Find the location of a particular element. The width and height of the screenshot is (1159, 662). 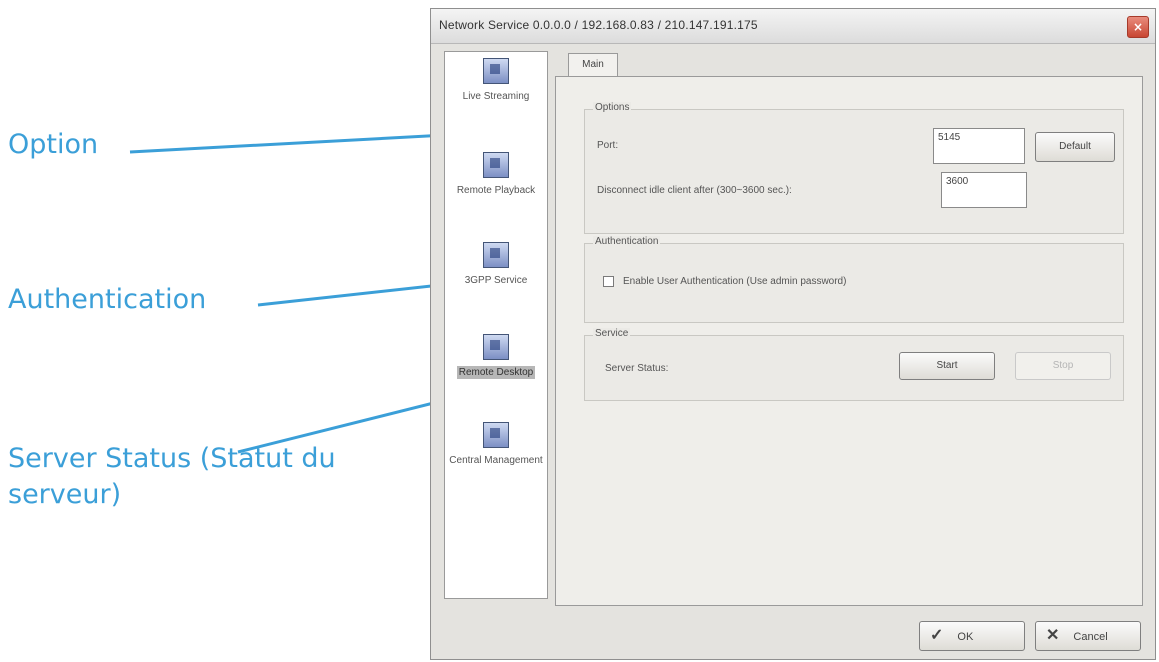

remote-desktop-icon is located at coordinates (496, 347).